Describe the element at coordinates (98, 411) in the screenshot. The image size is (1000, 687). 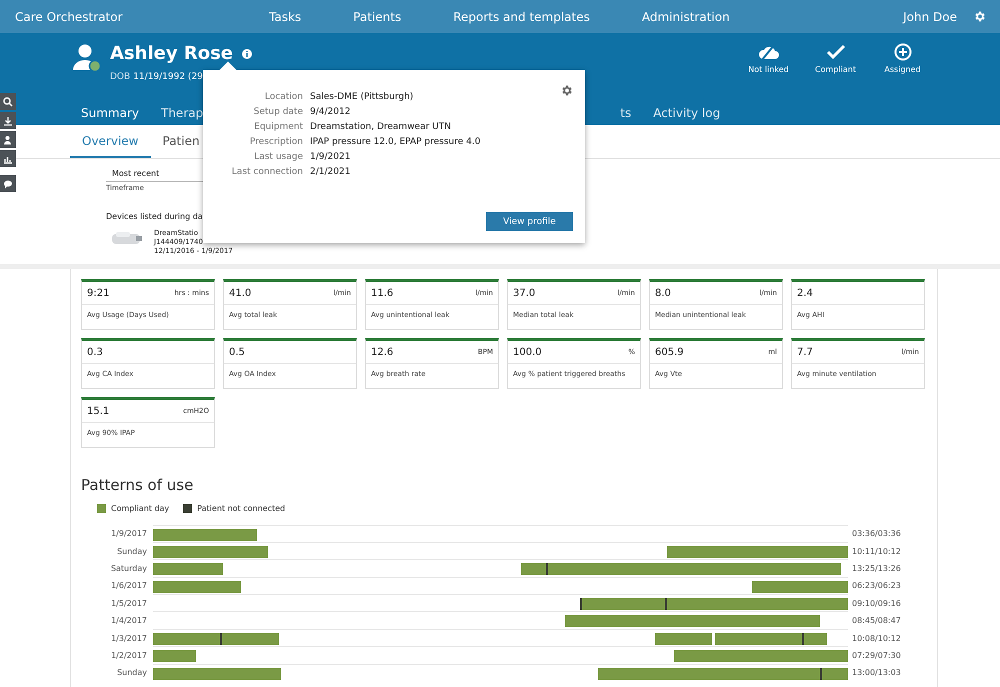
I see `metric-value: 15.1` at that location.